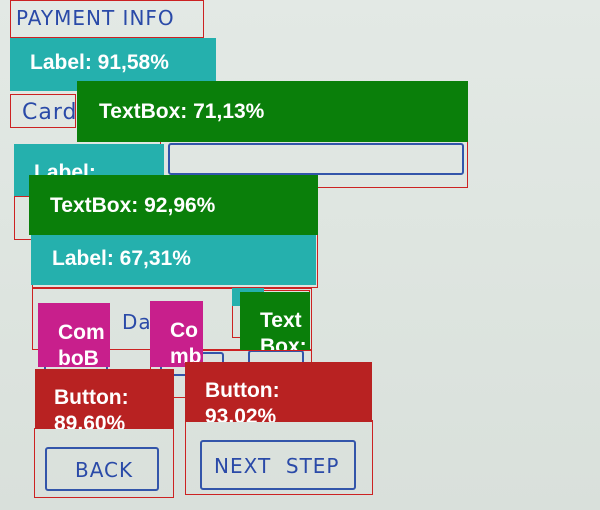  I want to click on button-detection-1: Button: 89,60%, so click(104, 399).